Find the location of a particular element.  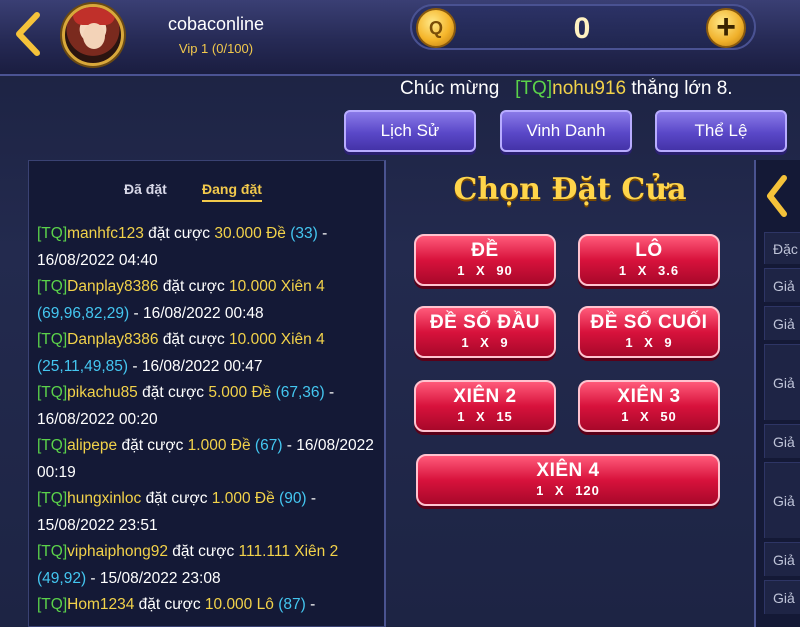

bet-option-de-so-cuoi: ĐỀ SỐ CUỐI 1 X 9 is located at coordinates (649, 332).